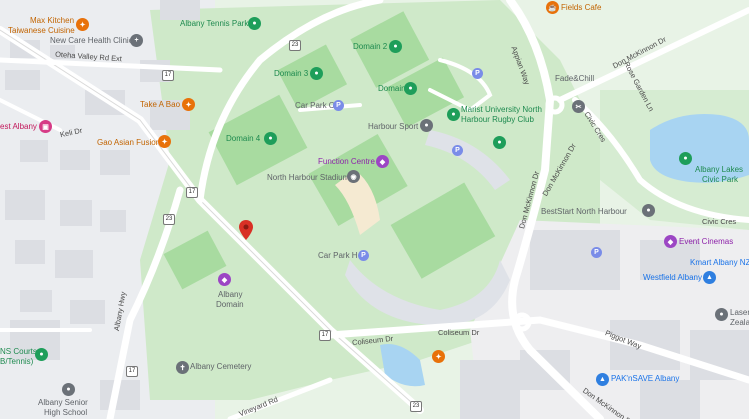  Describe the element at coordinates (52, 21) in the screenshot. I see `poi-label-max-kitchen: Max Kitchen` at that location.